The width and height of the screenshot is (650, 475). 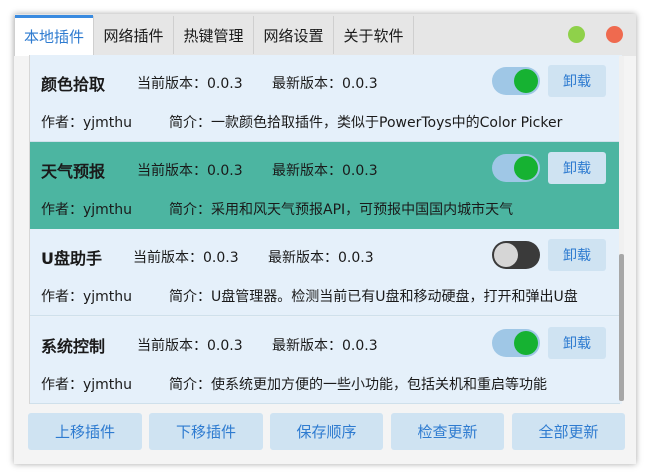 What do you see at coordinates (358, 385) in the screenshot?
I see `plugin-description: 简介：使系统更加方便的一些小功能，包括关机和重启等功能` at bounding box center [358, 385].